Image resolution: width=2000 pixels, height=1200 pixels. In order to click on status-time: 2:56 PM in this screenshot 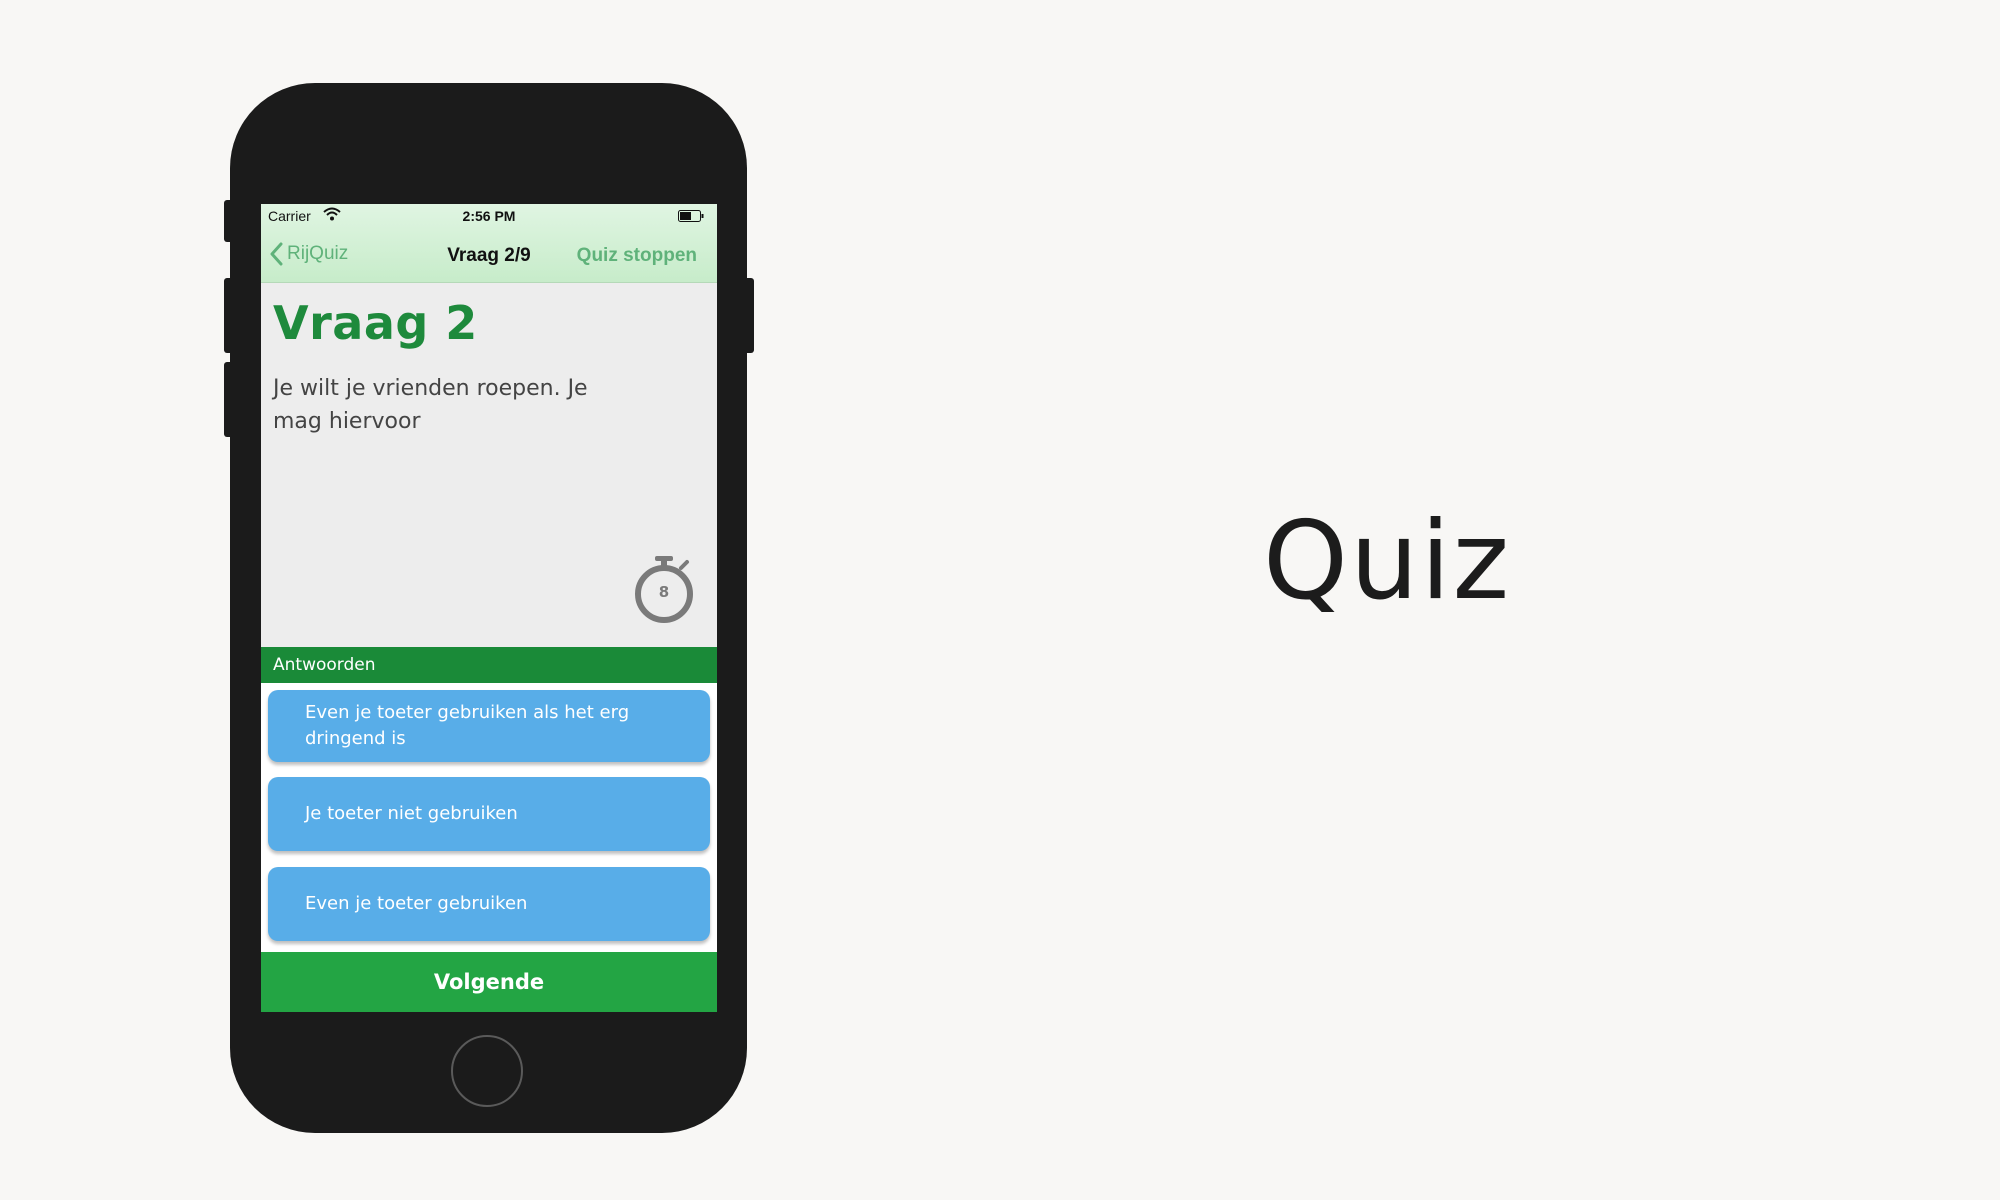, I will do `click(489, 216)`.